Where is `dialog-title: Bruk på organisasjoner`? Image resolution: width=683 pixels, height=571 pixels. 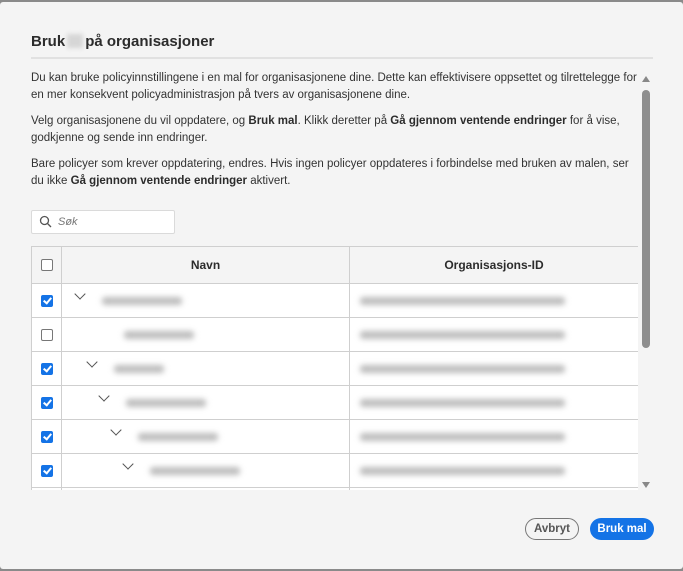
dialog-title: Bruk på organisasjoner is located at coordinates (122, 41).